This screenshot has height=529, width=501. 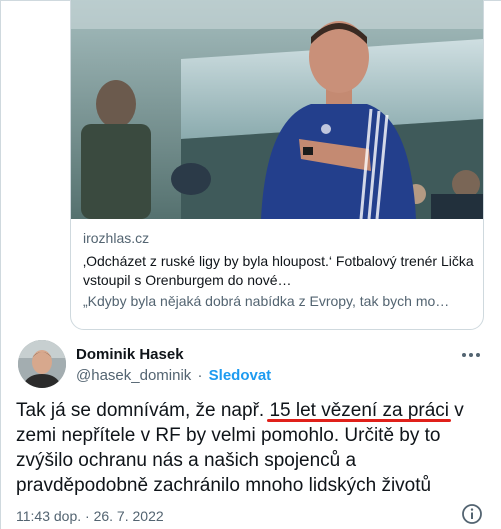 What do you see at coordinates (472, 514) in the screenshot?
I see `info-icon` at bounding box center [472, 514].